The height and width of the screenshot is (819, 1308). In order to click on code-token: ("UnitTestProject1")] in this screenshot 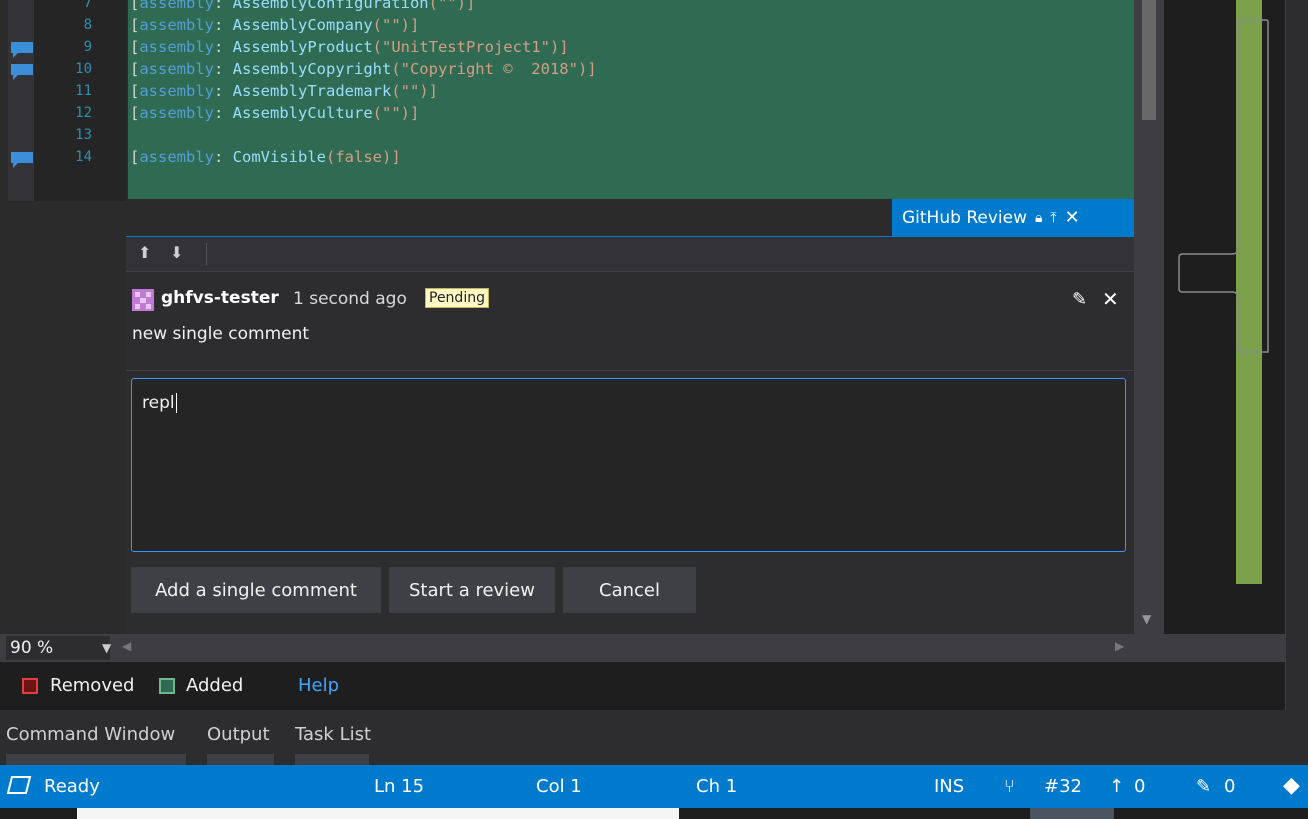, I will do `click(470, 47)`.